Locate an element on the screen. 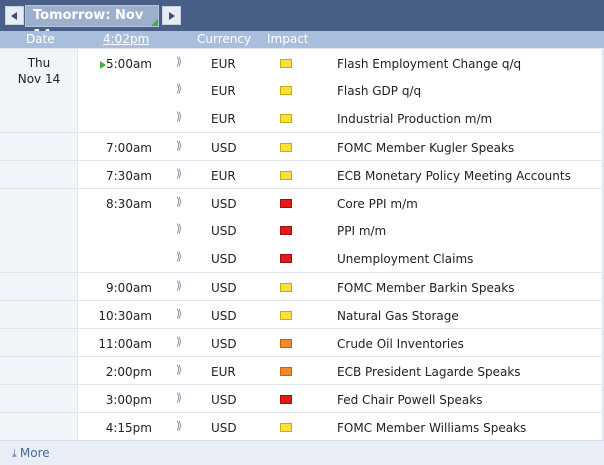 The height and width of the screenshot is (465, 604). event-time: 11:00am is located at coordinates (125, 344).